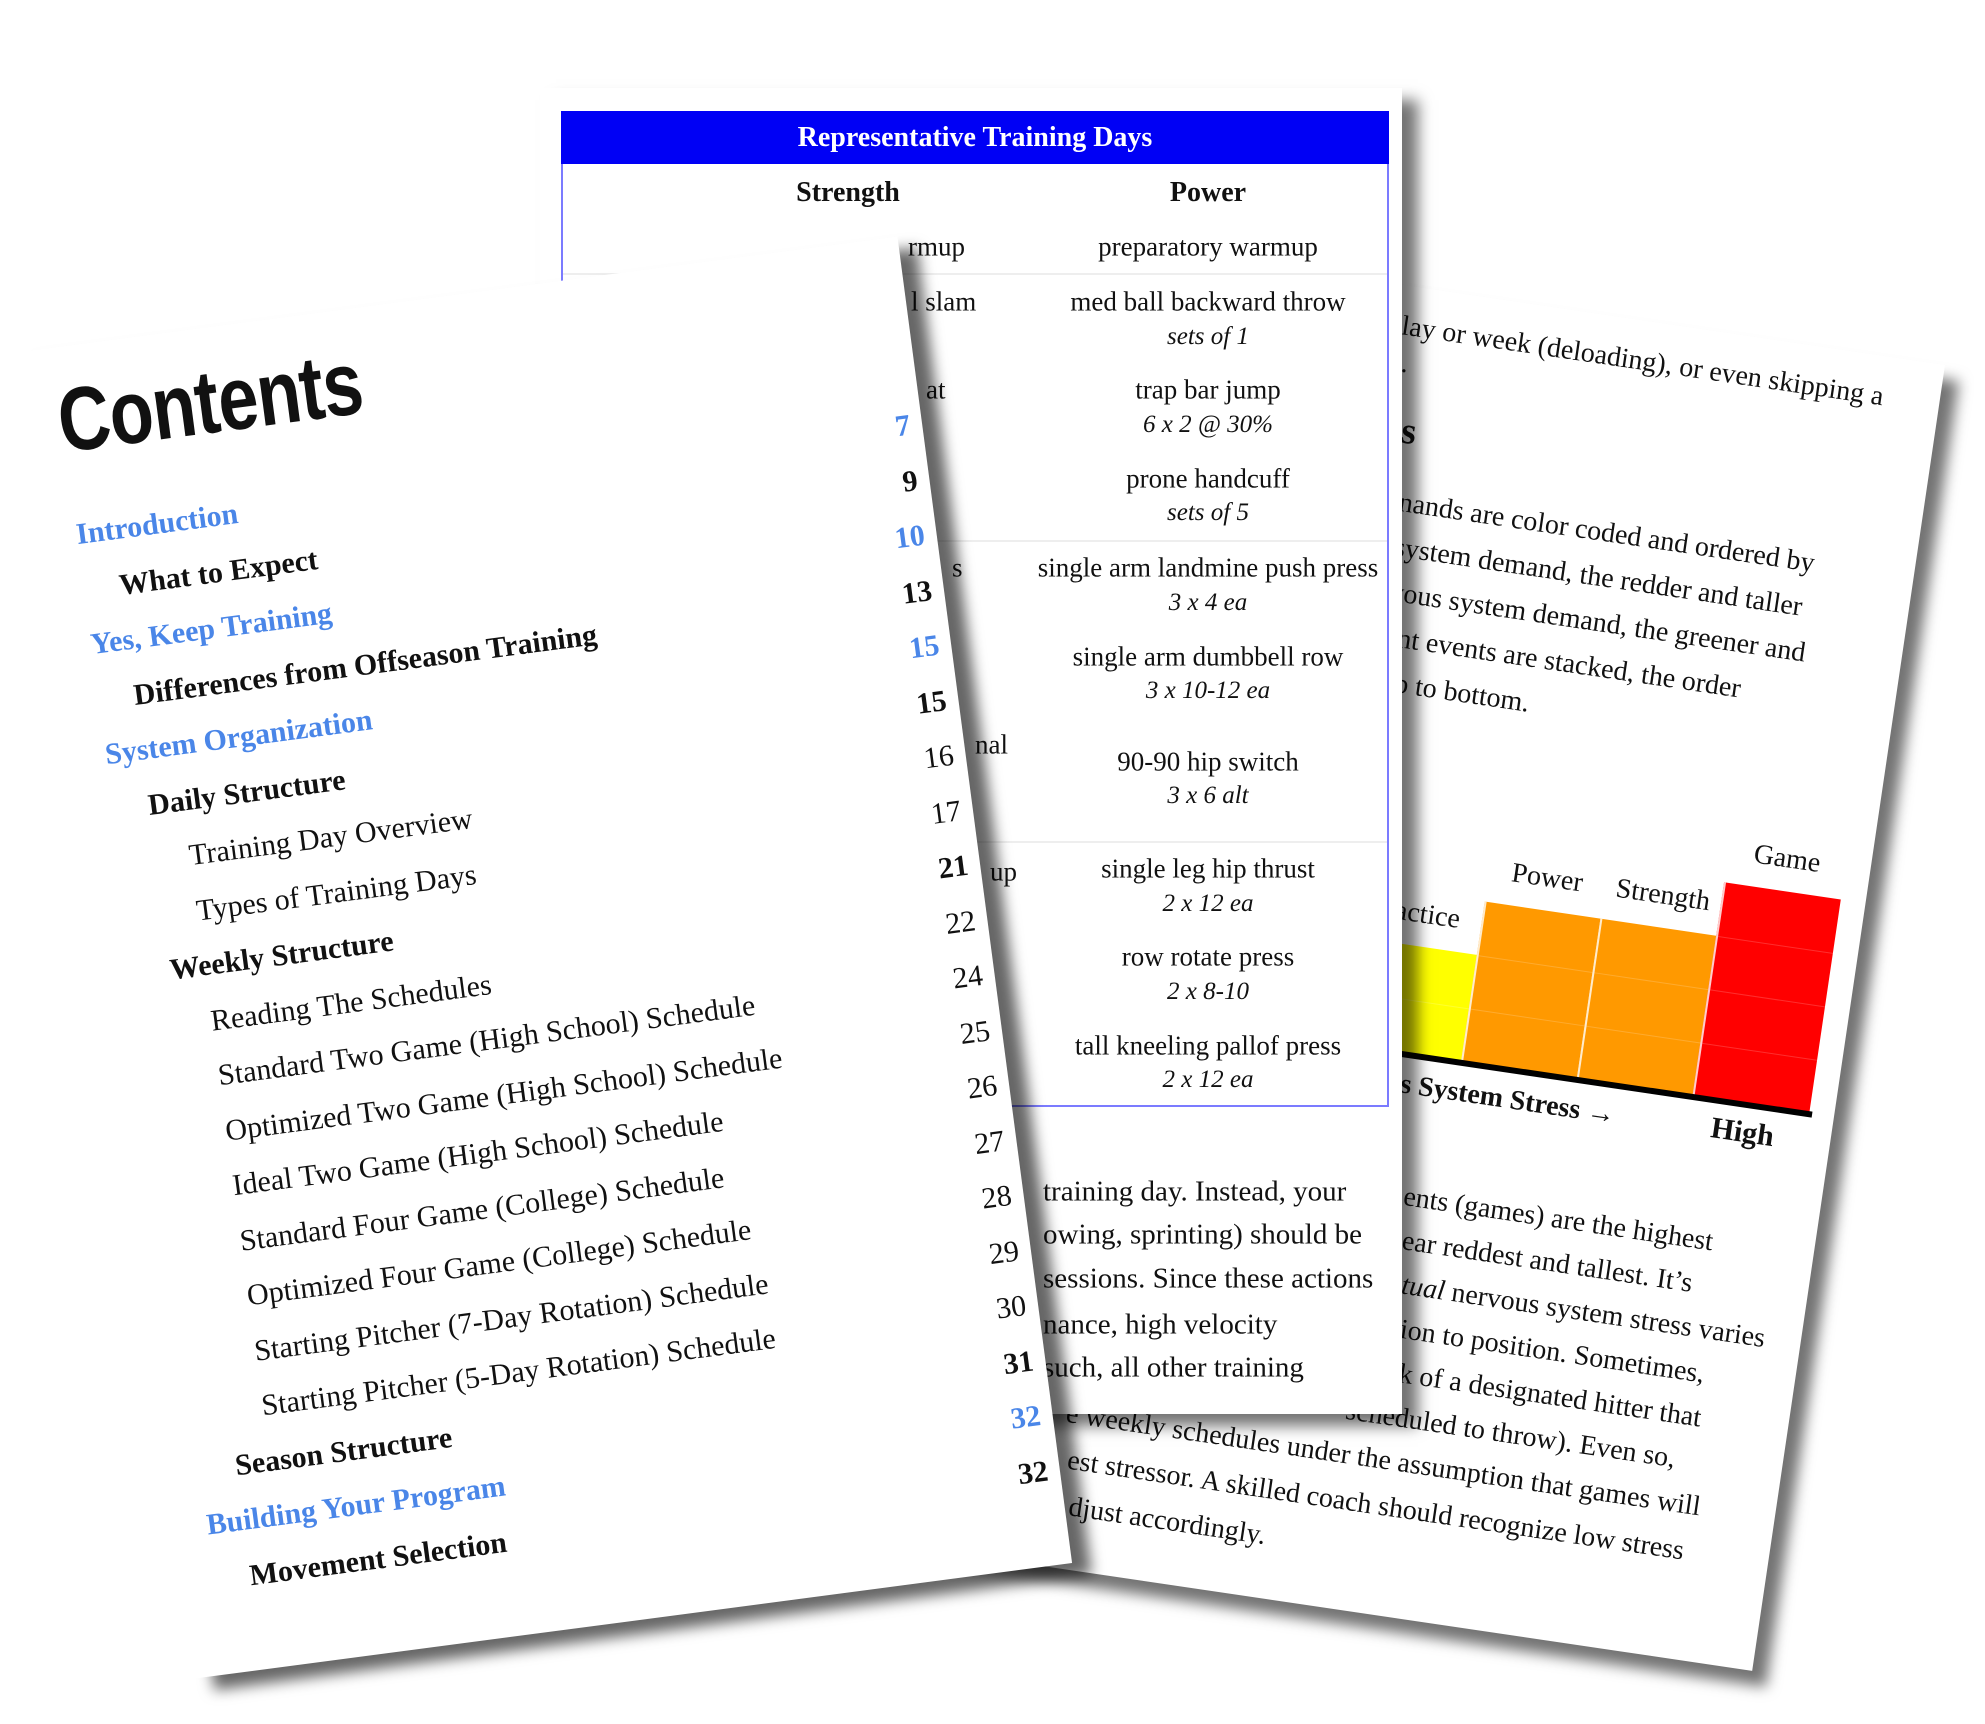  I want to click on strength-cell-fragment: s, so click(957, 567).